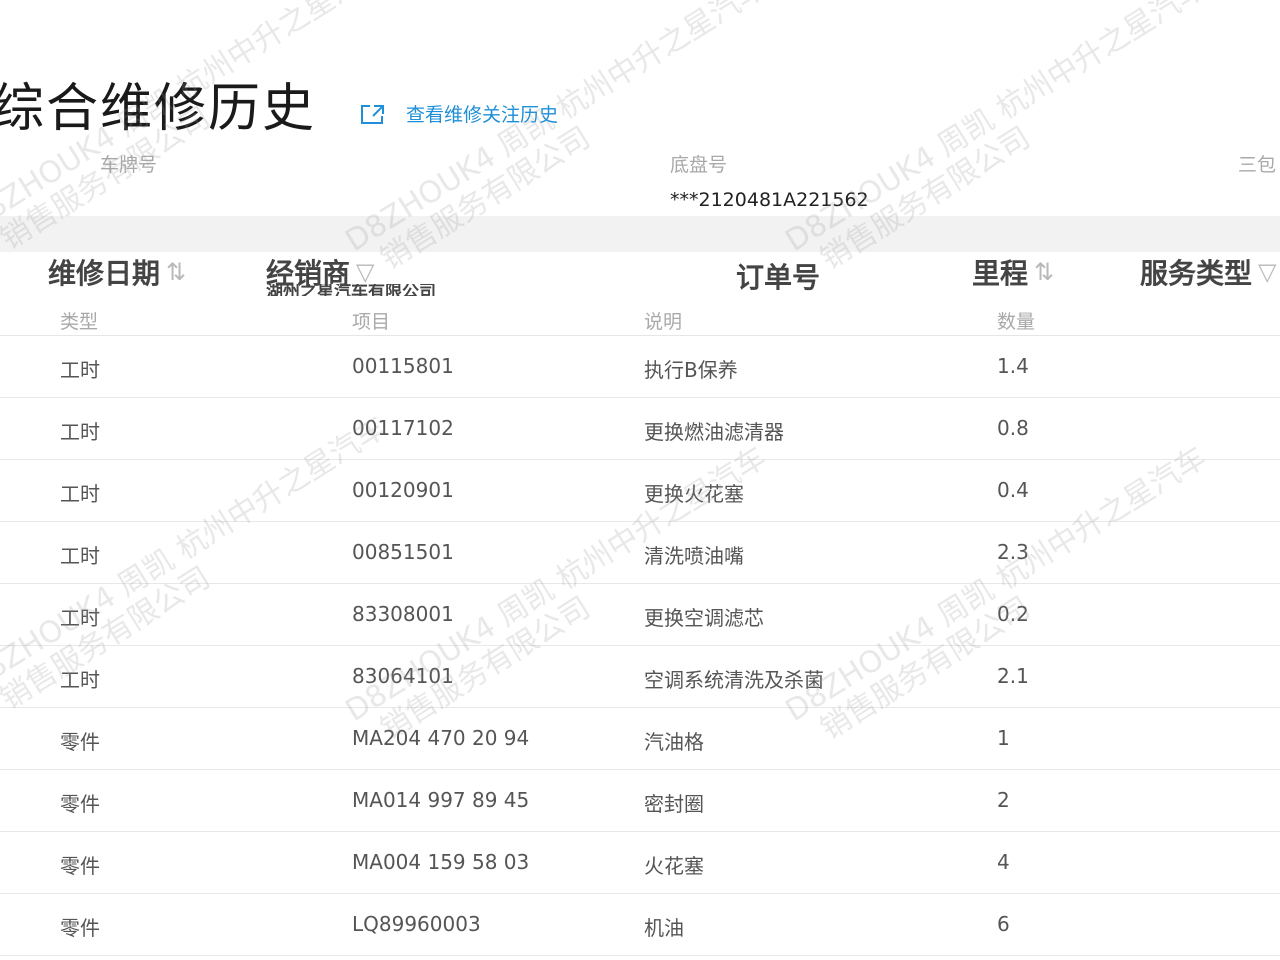 This screenshot has width=1280, height=960. Describe the element at coordinates (403, 366) in the screenshot. I see `row-item: 00115801` at that location.